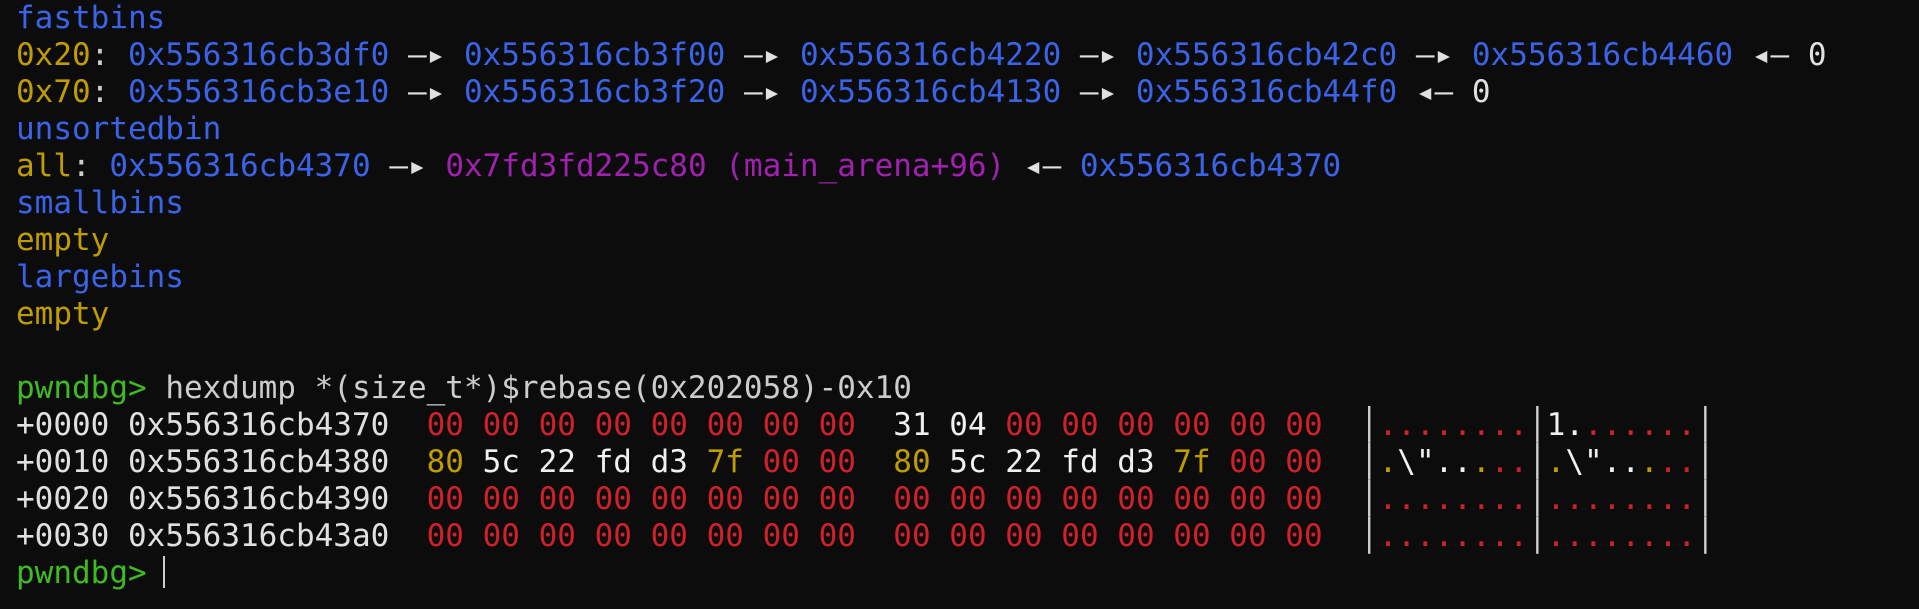  Describe the element at coordinates (240, 166) in the screenshot. I see `unsortedbin-first: 0x556316cb4370` at that location.